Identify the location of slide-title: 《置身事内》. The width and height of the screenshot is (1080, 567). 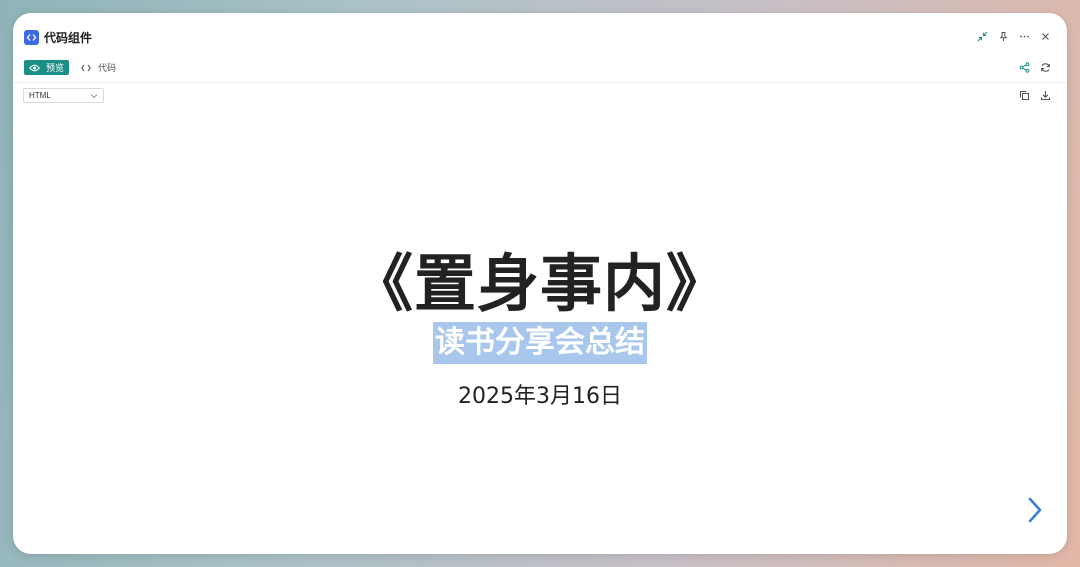
(539, 283).